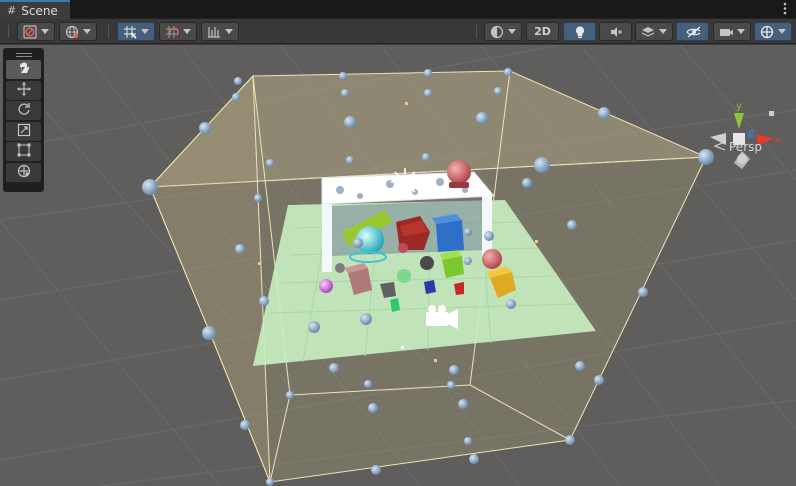  I want to click on draw-mode-button, so click(36, 31).